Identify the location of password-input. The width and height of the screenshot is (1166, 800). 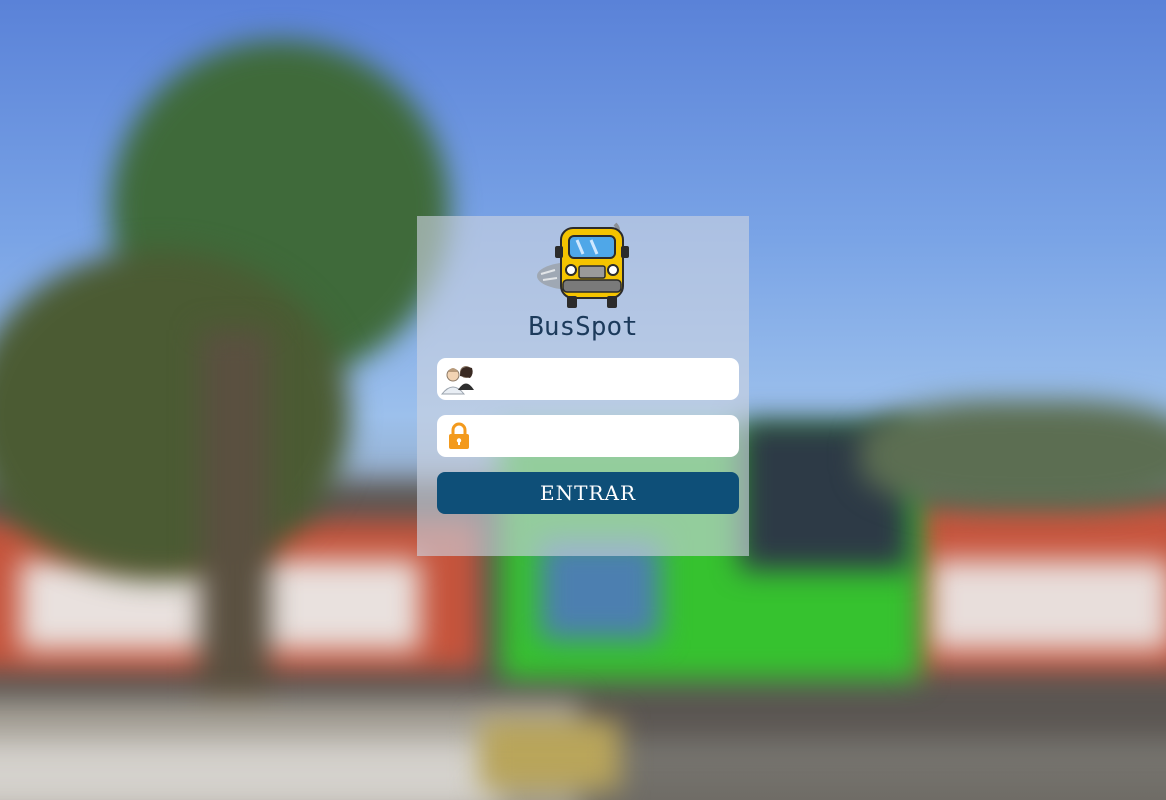
(610, 436).